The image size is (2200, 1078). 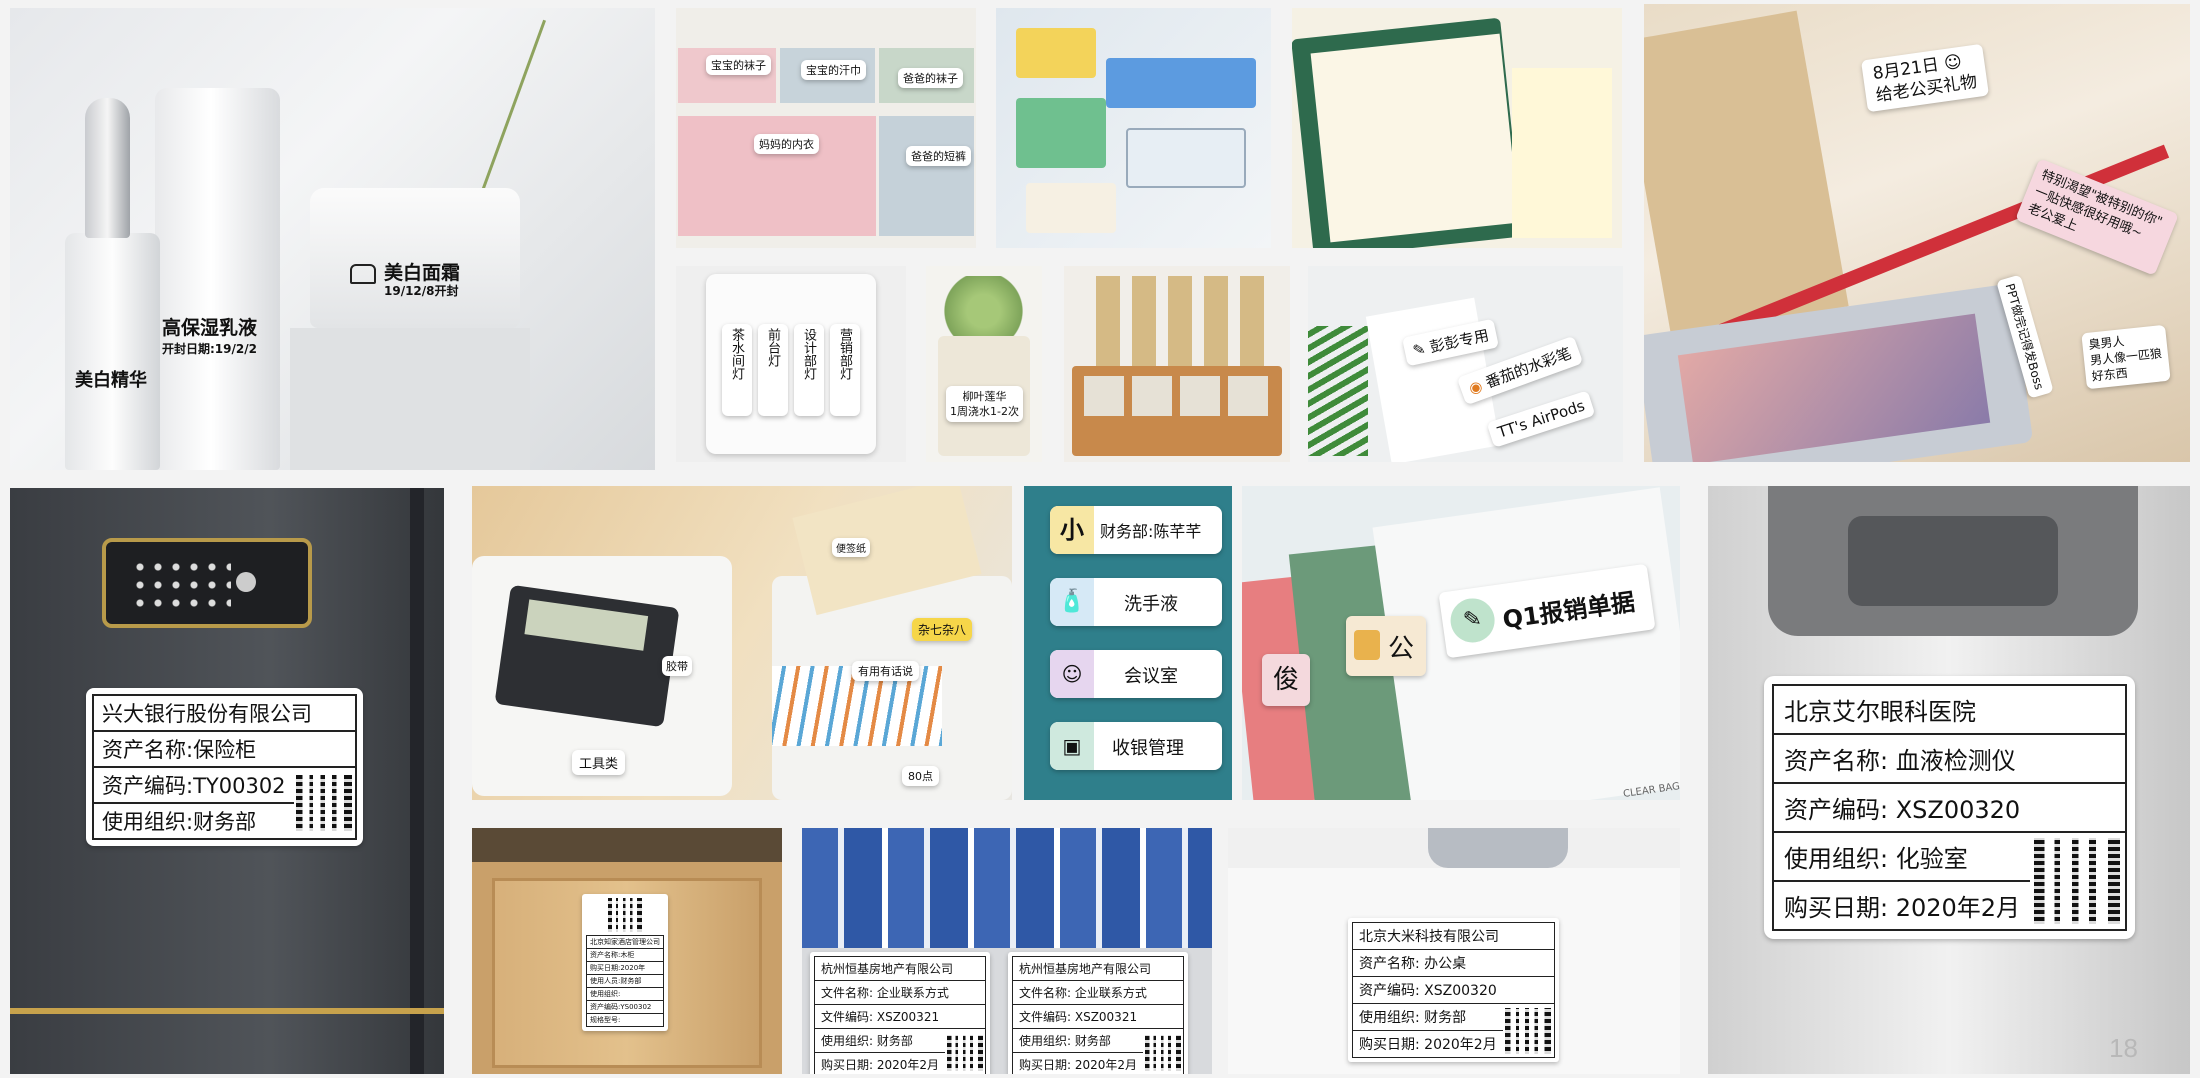 What do you see at coordinates (207, 583) in the screenshot?
I see `safe-keypad` at bounding box center [207, 583].